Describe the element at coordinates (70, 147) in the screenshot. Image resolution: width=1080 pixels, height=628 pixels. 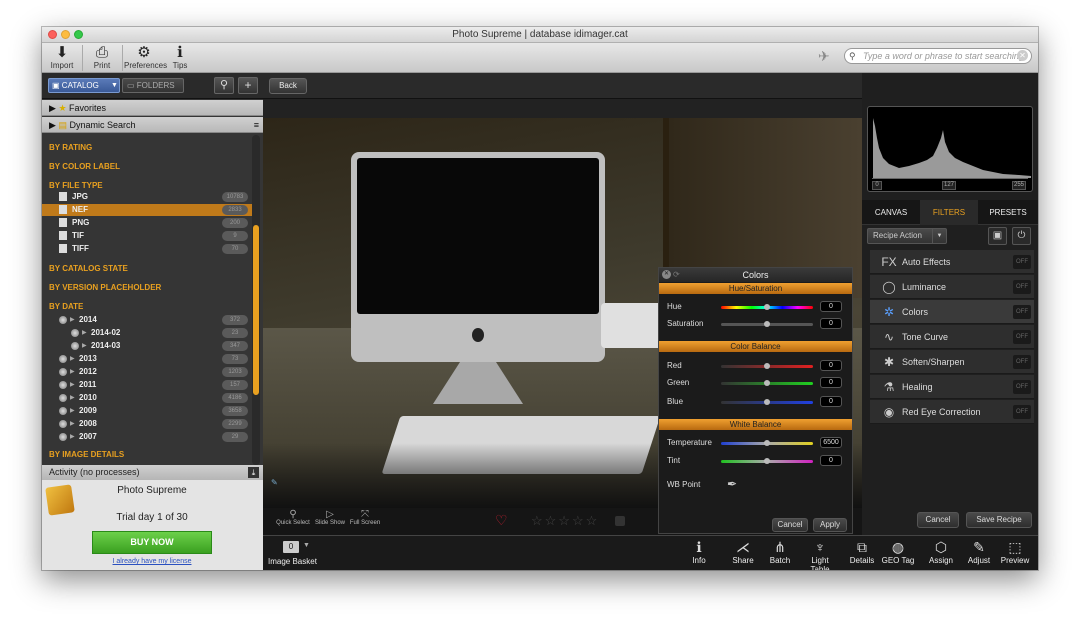
I see `section-by-rating: BY RATING` at that location.